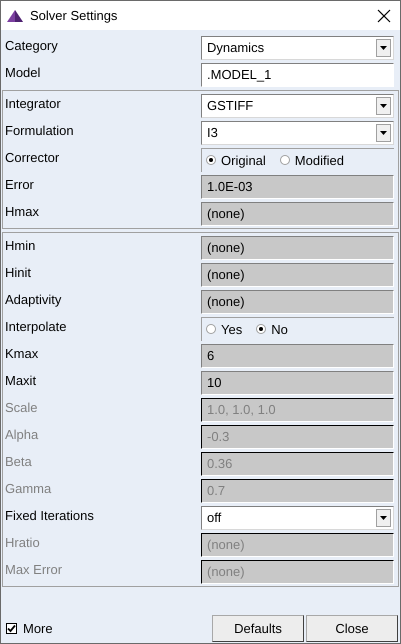  I want to click on field-label: Alpha, so click(22, 434).